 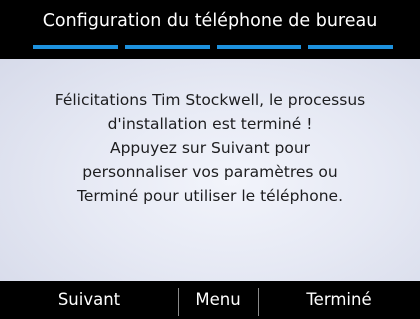 What do you see at coordinates (339, 300) in the screenshot?
I see `done-softkey: Terminé` at bounding box center [339, 300].